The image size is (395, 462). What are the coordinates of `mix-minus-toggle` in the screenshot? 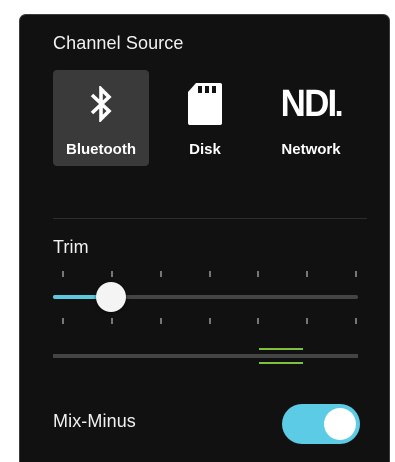 It's located at (321, 424).